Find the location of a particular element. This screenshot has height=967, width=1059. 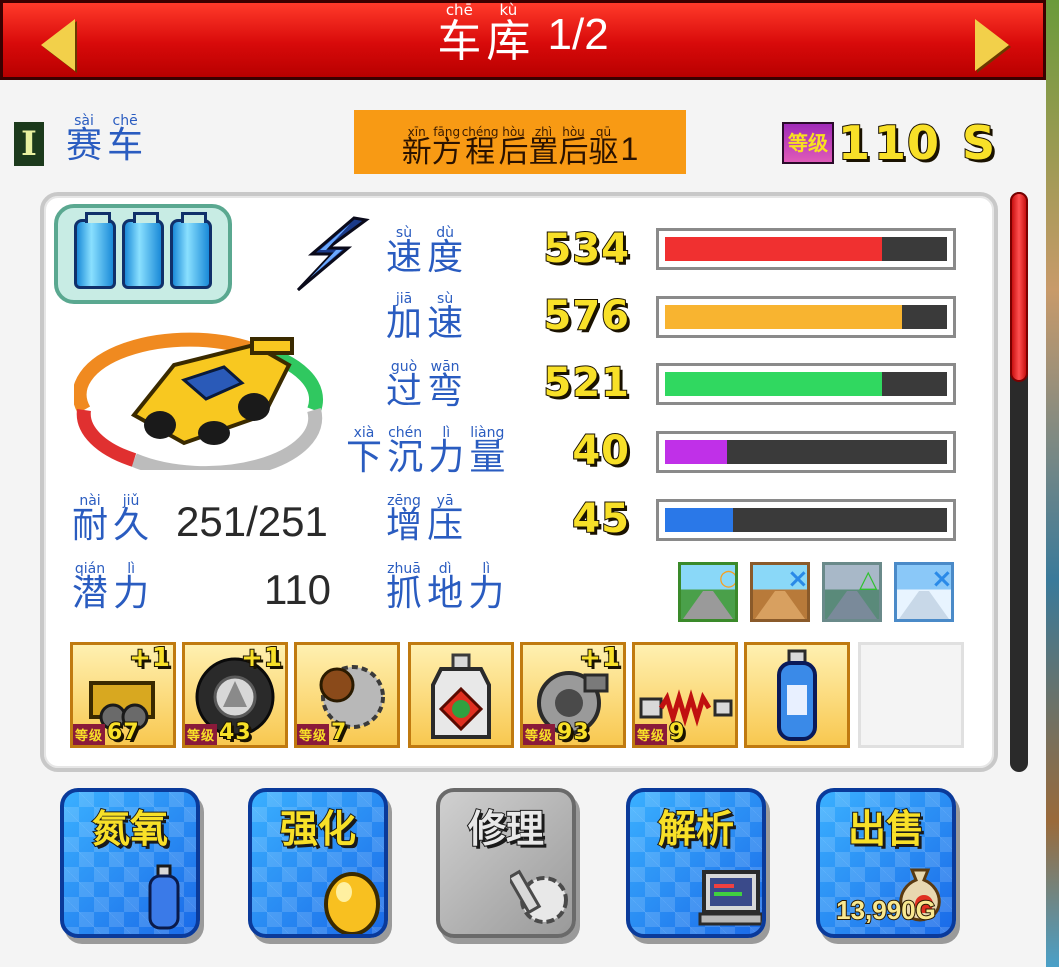

stat-bar-cornering is located at coordinates (806, 384).